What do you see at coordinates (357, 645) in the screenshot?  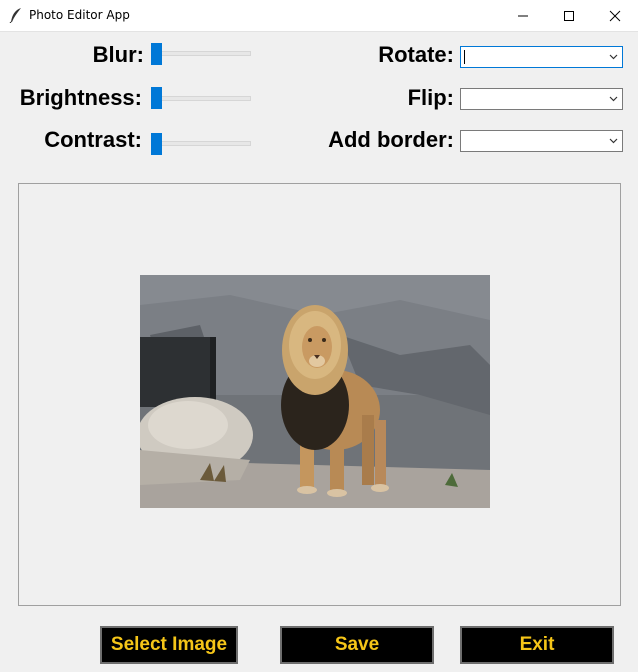 I see `save-button: Save` at bounding box center [357, 645].